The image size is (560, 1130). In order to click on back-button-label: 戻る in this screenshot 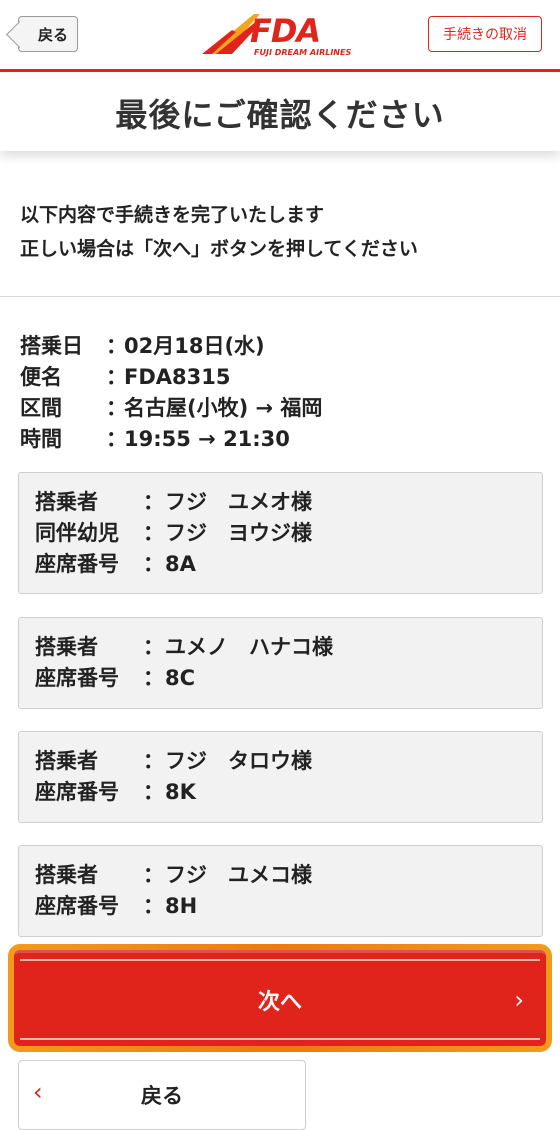, I will do `click(162, 1096)`.